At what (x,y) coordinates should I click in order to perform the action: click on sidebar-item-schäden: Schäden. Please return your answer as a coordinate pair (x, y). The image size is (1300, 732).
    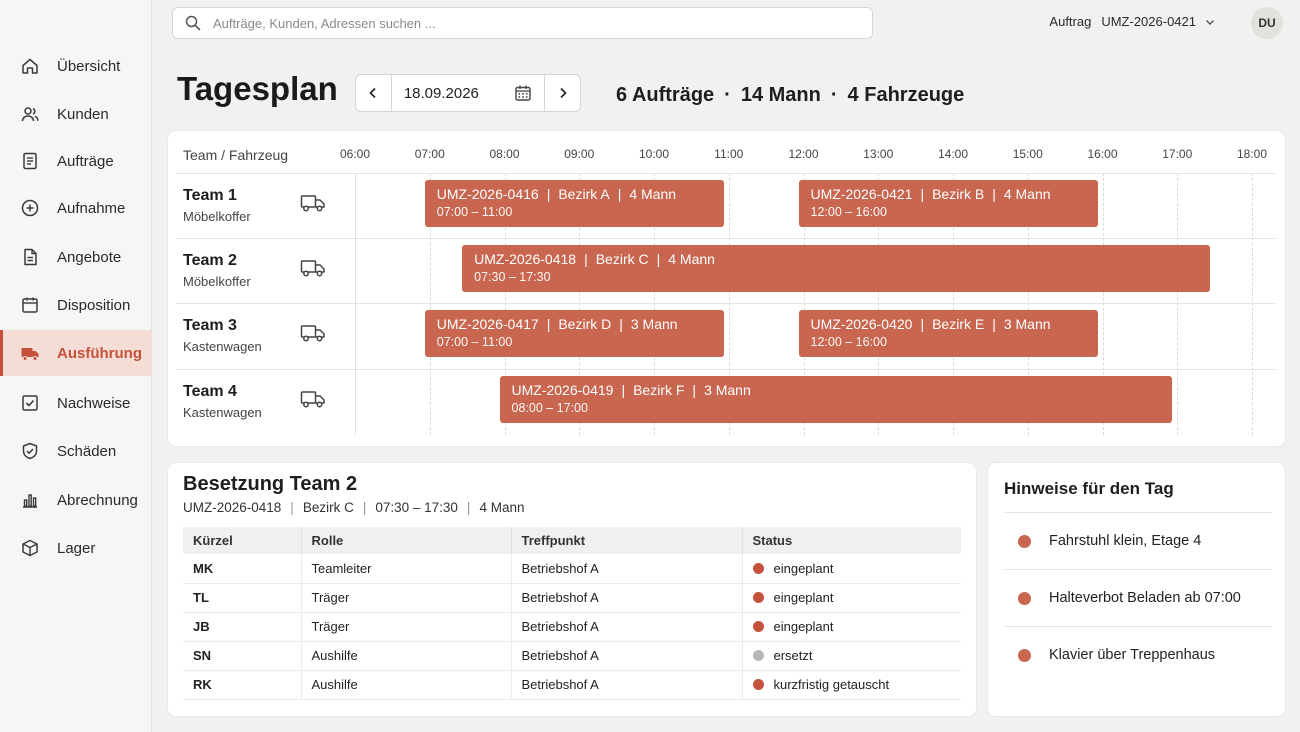
    Looking at the image, I should click on (76, 451).